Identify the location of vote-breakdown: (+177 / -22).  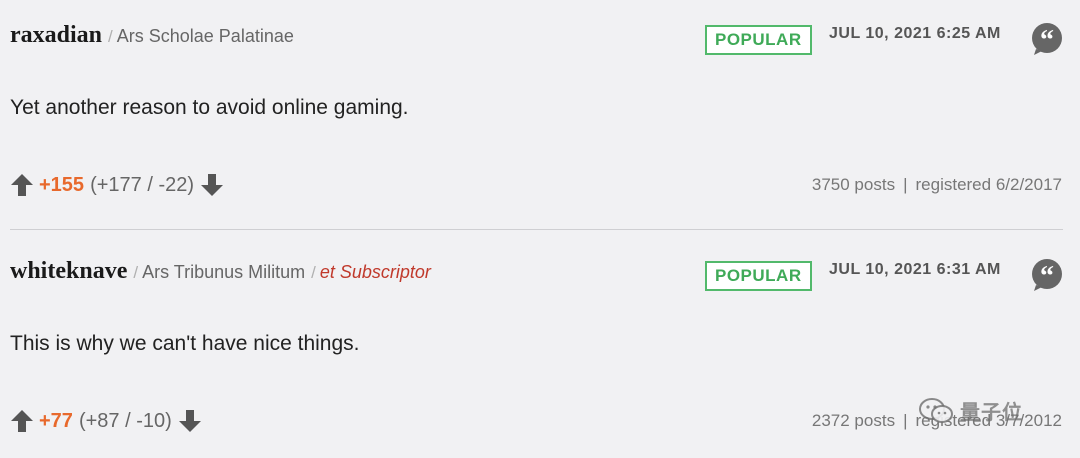
(142, 184).